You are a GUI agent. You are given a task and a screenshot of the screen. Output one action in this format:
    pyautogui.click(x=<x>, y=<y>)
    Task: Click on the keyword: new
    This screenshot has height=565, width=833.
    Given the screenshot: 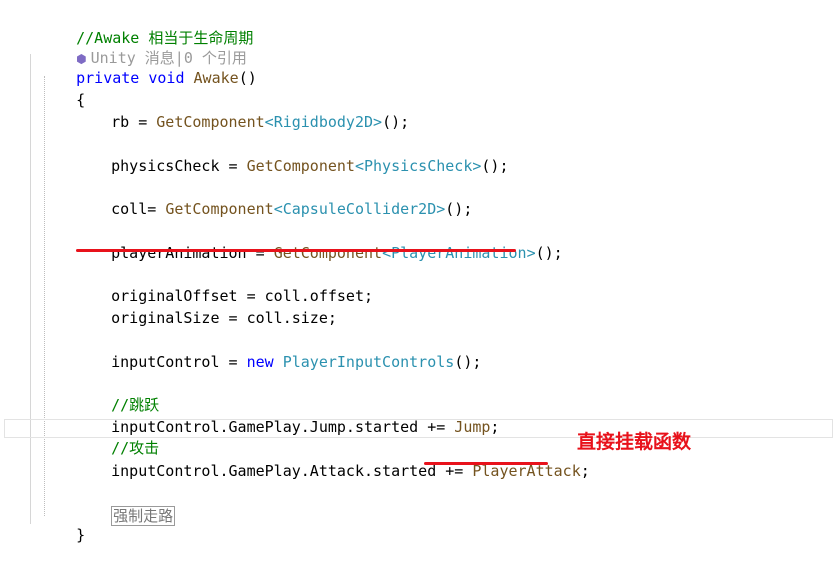 What is the action you would take?
    pyautogui.click(x=260, y=362)
    